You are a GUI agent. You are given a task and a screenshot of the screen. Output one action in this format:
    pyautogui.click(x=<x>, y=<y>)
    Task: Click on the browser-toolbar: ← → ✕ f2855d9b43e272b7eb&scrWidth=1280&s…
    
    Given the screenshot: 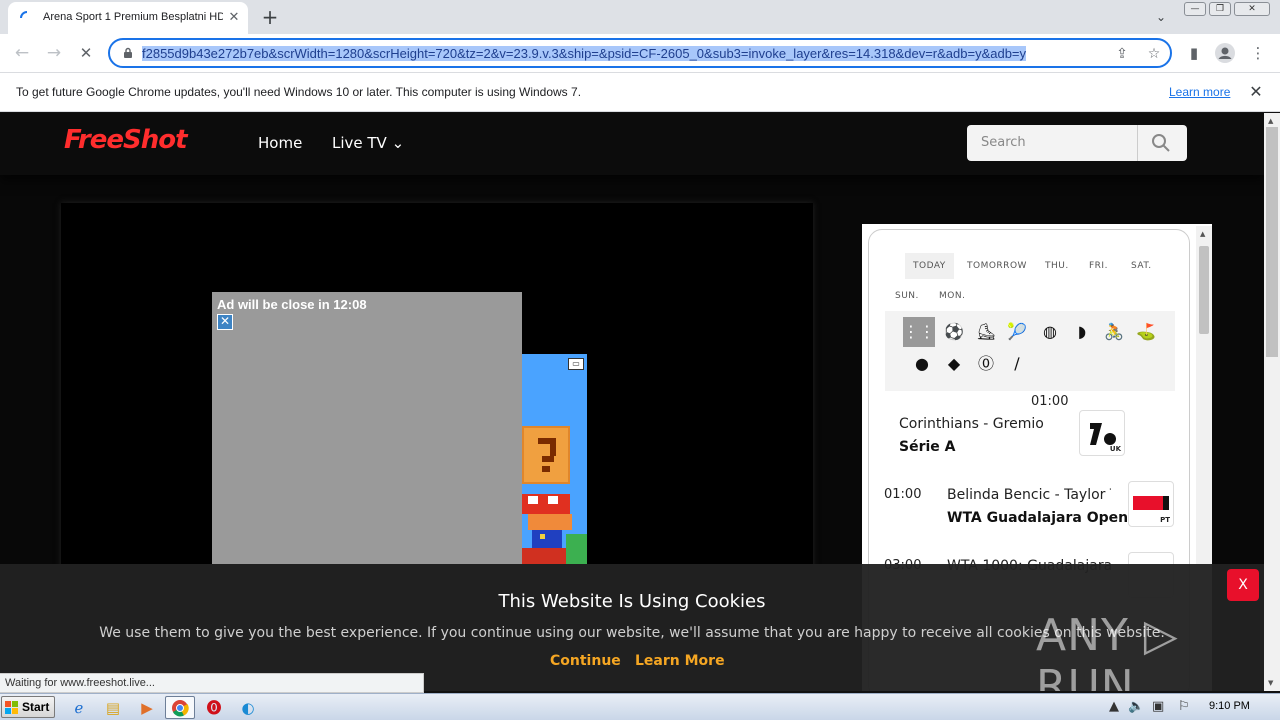 What is the action you would take?
    pyautogui.click(x=640, y=53)
    